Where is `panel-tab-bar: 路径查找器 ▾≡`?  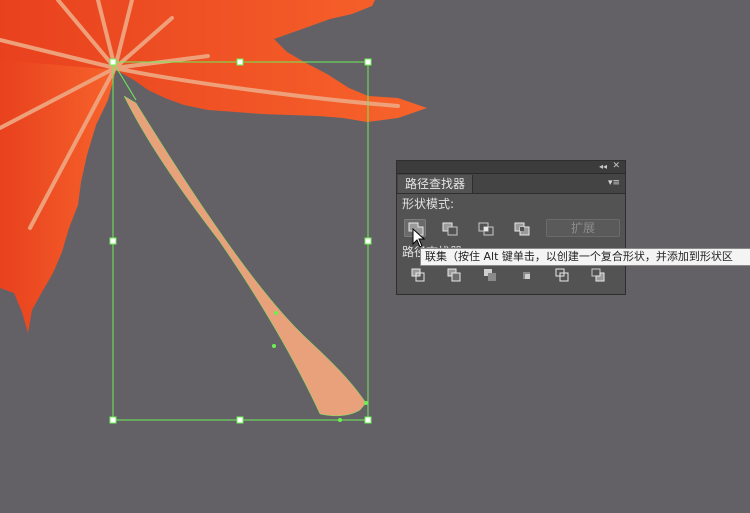
panel-tab-bar: 路径查找器 ▾≡ is located at coordinates (511, 184).